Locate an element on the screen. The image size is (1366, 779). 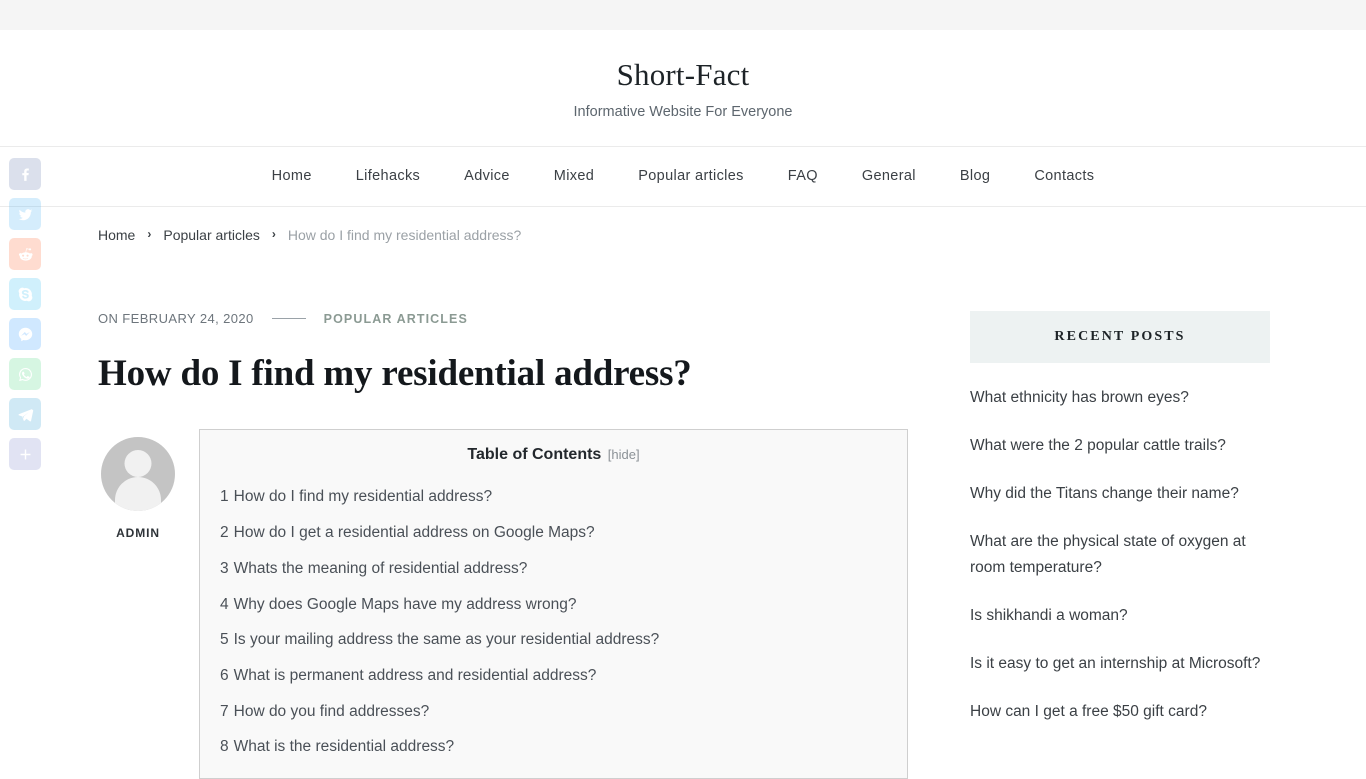
toc-link: 8 What is the residential address? is located at coordinates (337, 746).